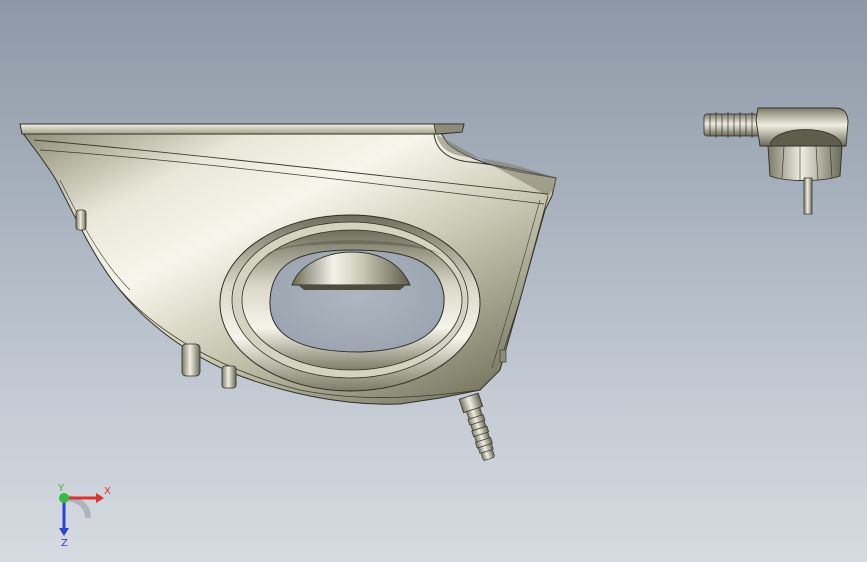  What do you see at coordinates (478, 427) in the screenshot?
I see `cord-strain-relief` at bounding box center [478, 427].